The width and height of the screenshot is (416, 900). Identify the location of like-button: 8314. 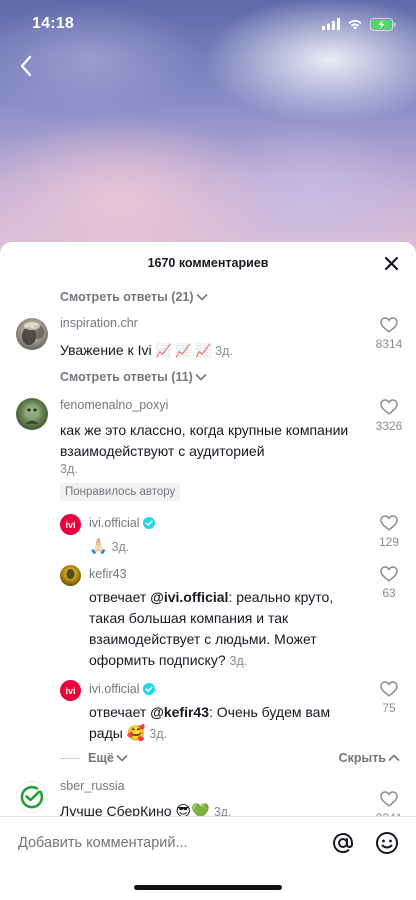
(389, 334).